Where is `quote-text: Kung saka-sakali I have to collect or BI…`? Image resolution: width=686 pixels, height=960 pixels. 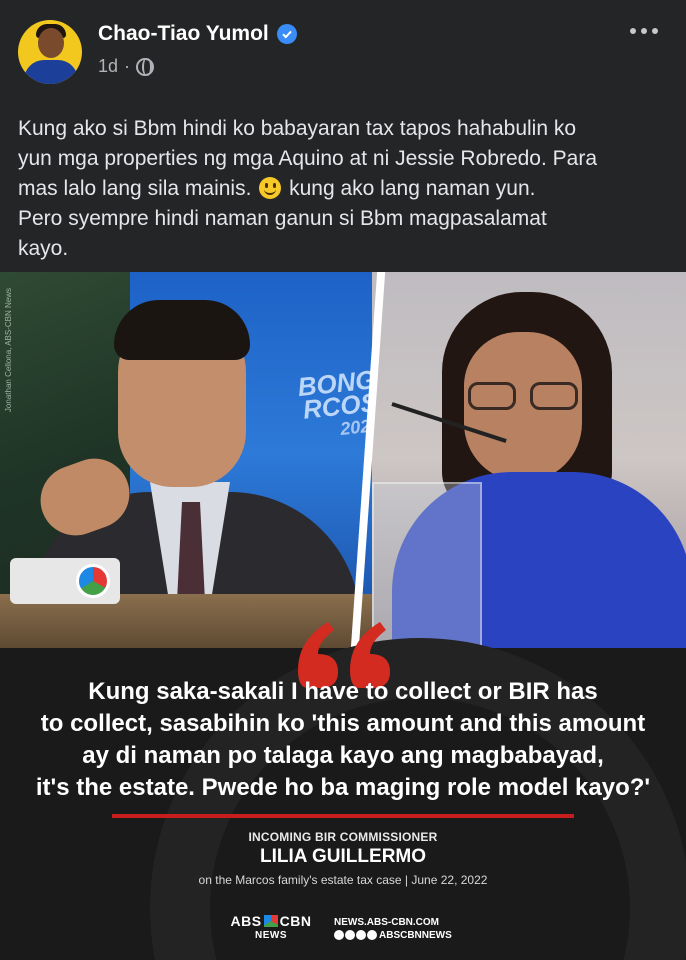 quote-text: Kung saka-sakali I have to collect or BI… is located at coordinates (343, 740).